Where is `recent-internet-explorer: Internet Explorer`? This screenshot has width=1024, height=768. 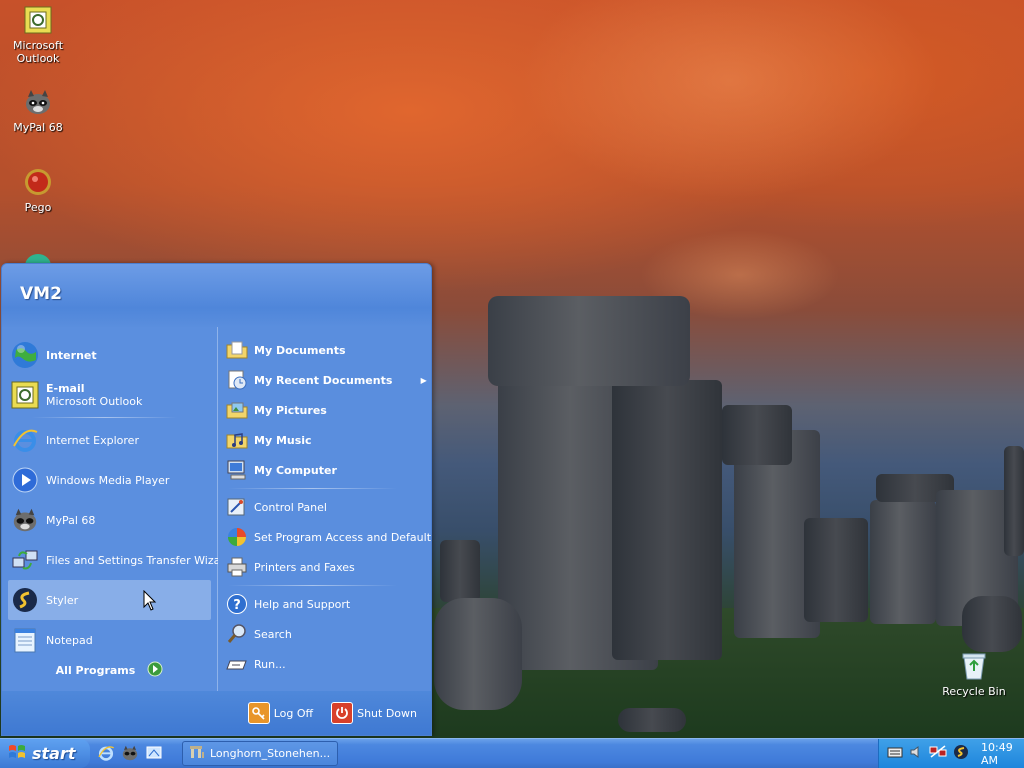
recent-internet-explorer: Internet Explorer is located at coordinates (109, 440).